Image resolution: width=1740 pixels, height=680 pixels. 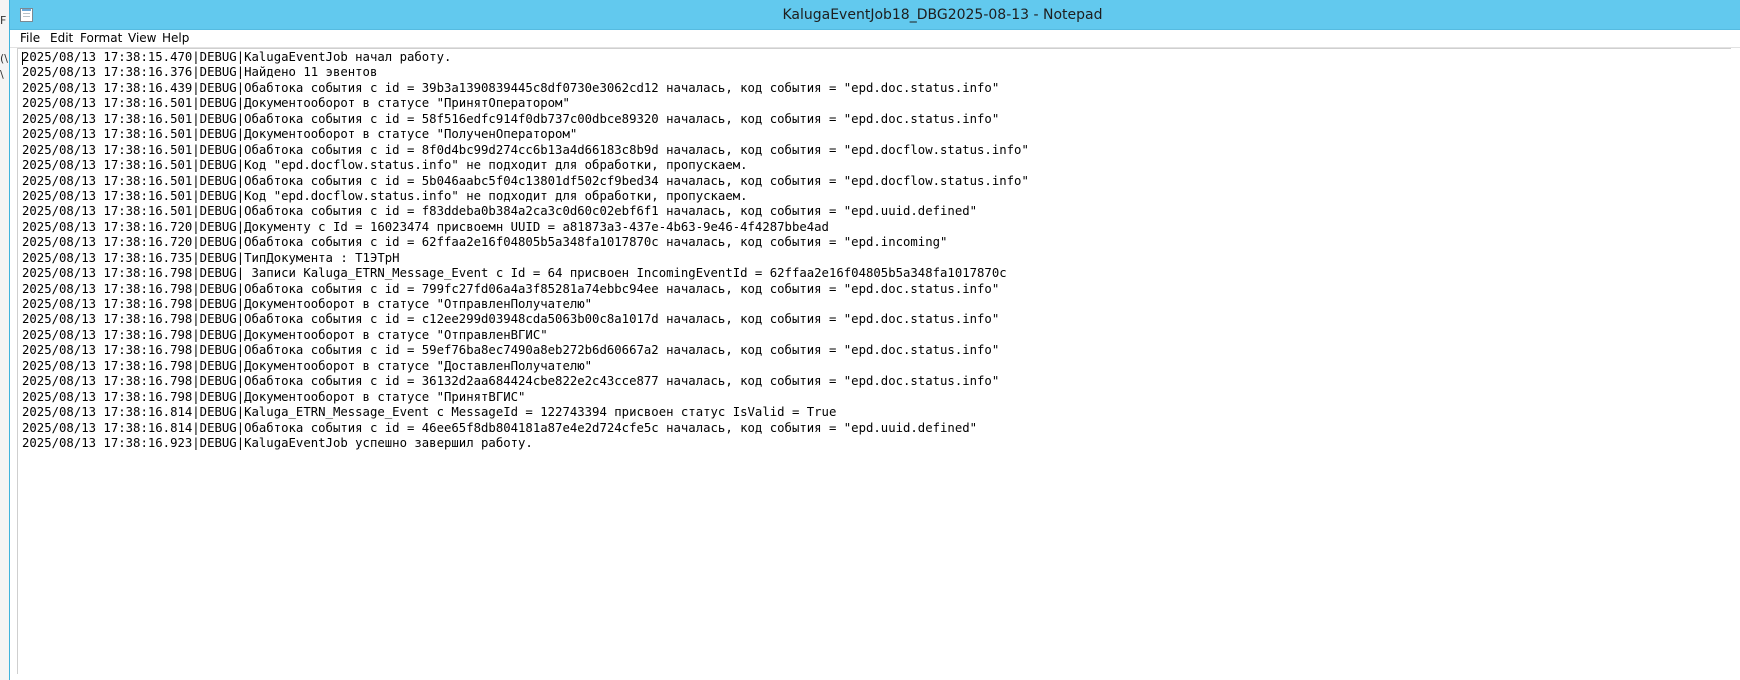 I want to click on text-caret, so click(x=22, y=58).